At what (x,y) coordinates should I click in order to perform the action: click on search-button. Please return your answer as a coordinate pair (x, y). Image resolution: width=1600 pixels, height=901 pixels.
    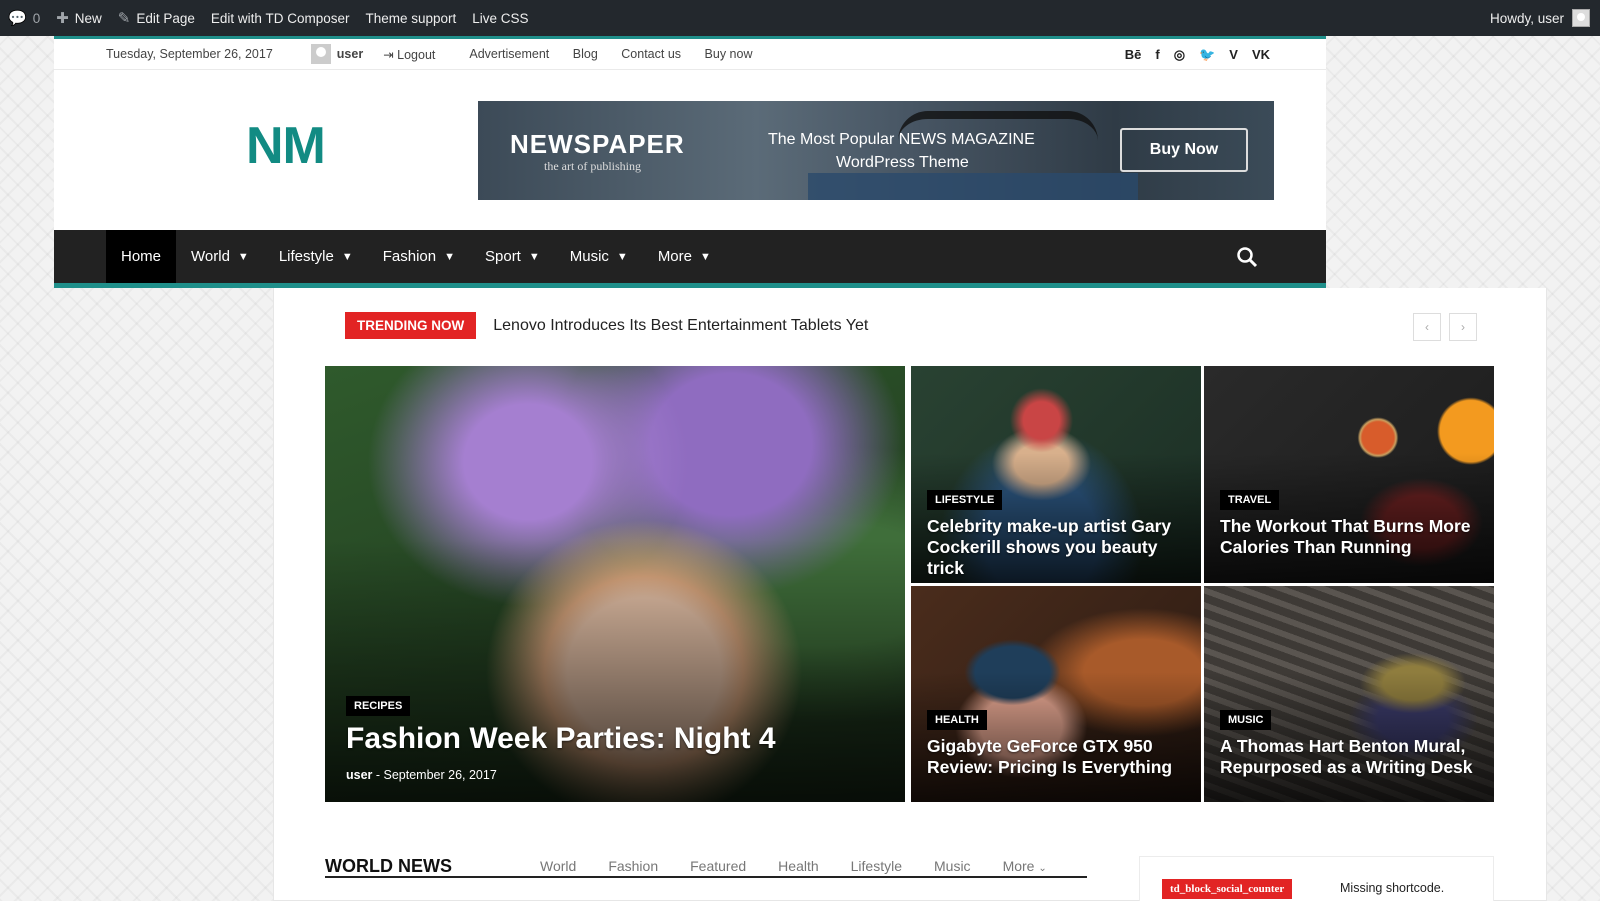
    Looking at the image, I should click on (1247, 256).